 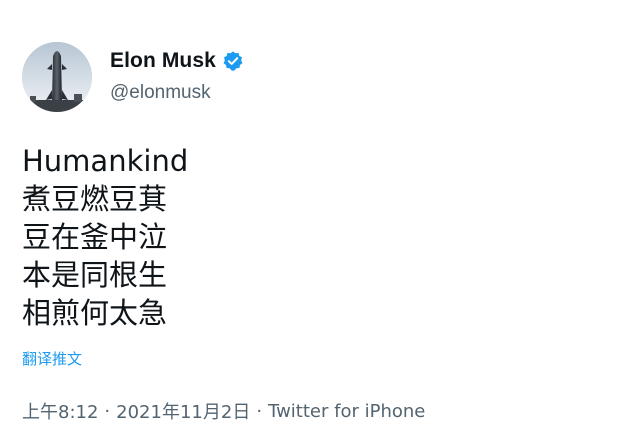 What do you see at coordinates (52, 358) in the screenshot?
I see `translate-tweet-link: 翻译推文` at bounding box center [52, 358].